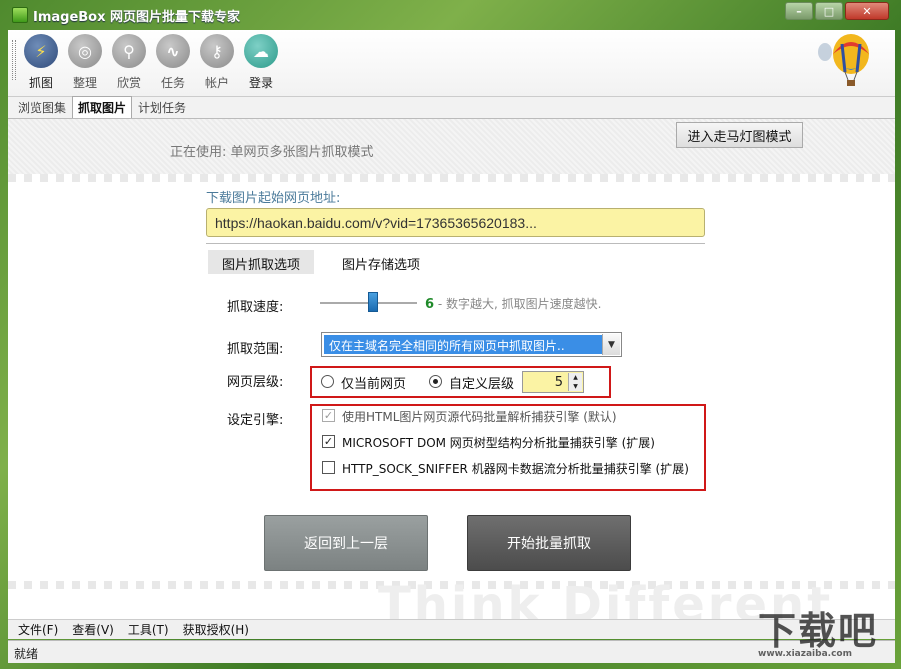  Describe the element at coordinates (261, 262) in the screenshot. I see `subtab-grab-options: 图片抓取选项` at that location.